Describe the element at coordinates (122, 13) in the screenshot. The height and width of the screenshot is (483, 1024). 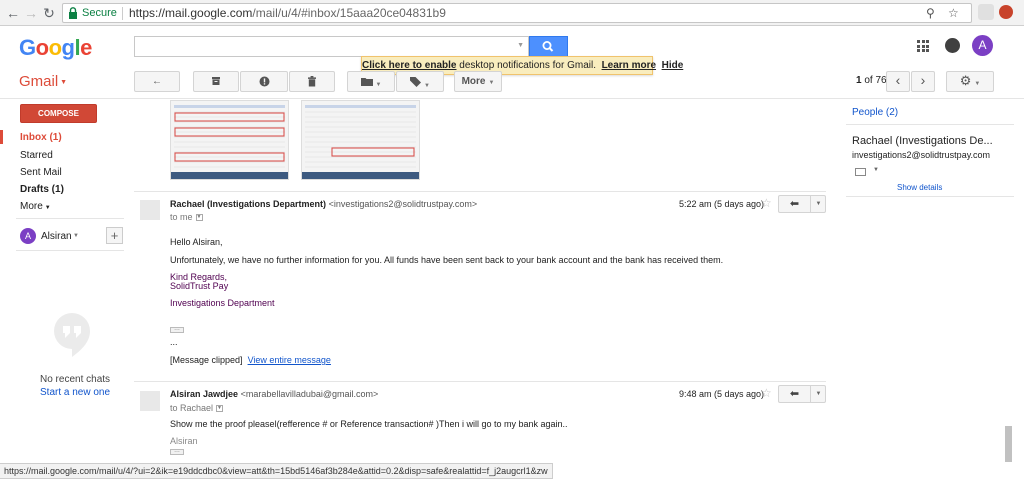
I see `url-separator` at that location.